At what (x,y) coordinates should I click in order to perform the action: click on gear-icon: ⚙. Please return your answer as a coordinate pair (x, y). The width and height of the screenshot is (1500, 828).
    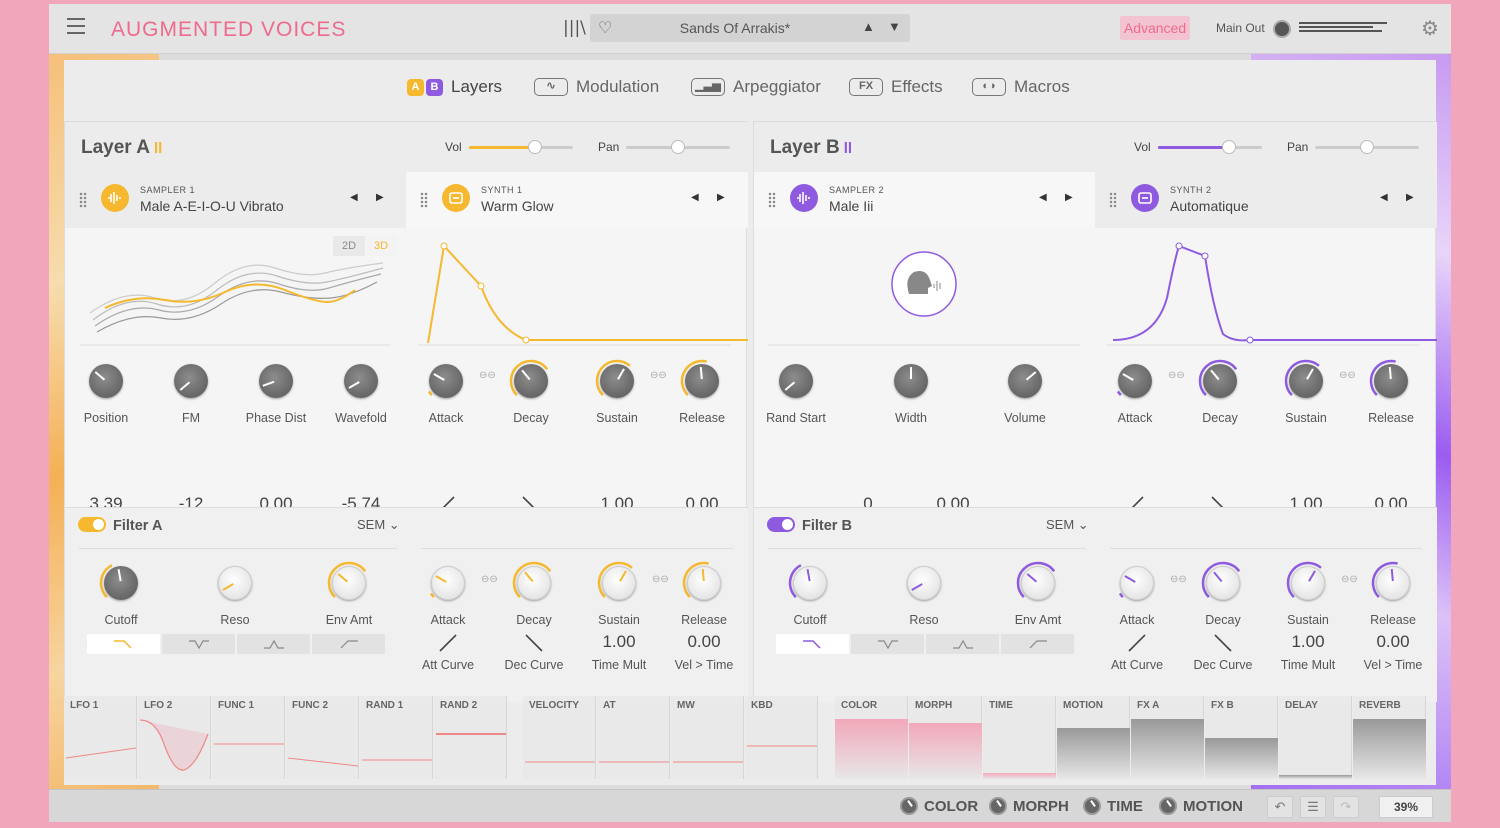
    Looking at the image, I should click on (1430, 28).